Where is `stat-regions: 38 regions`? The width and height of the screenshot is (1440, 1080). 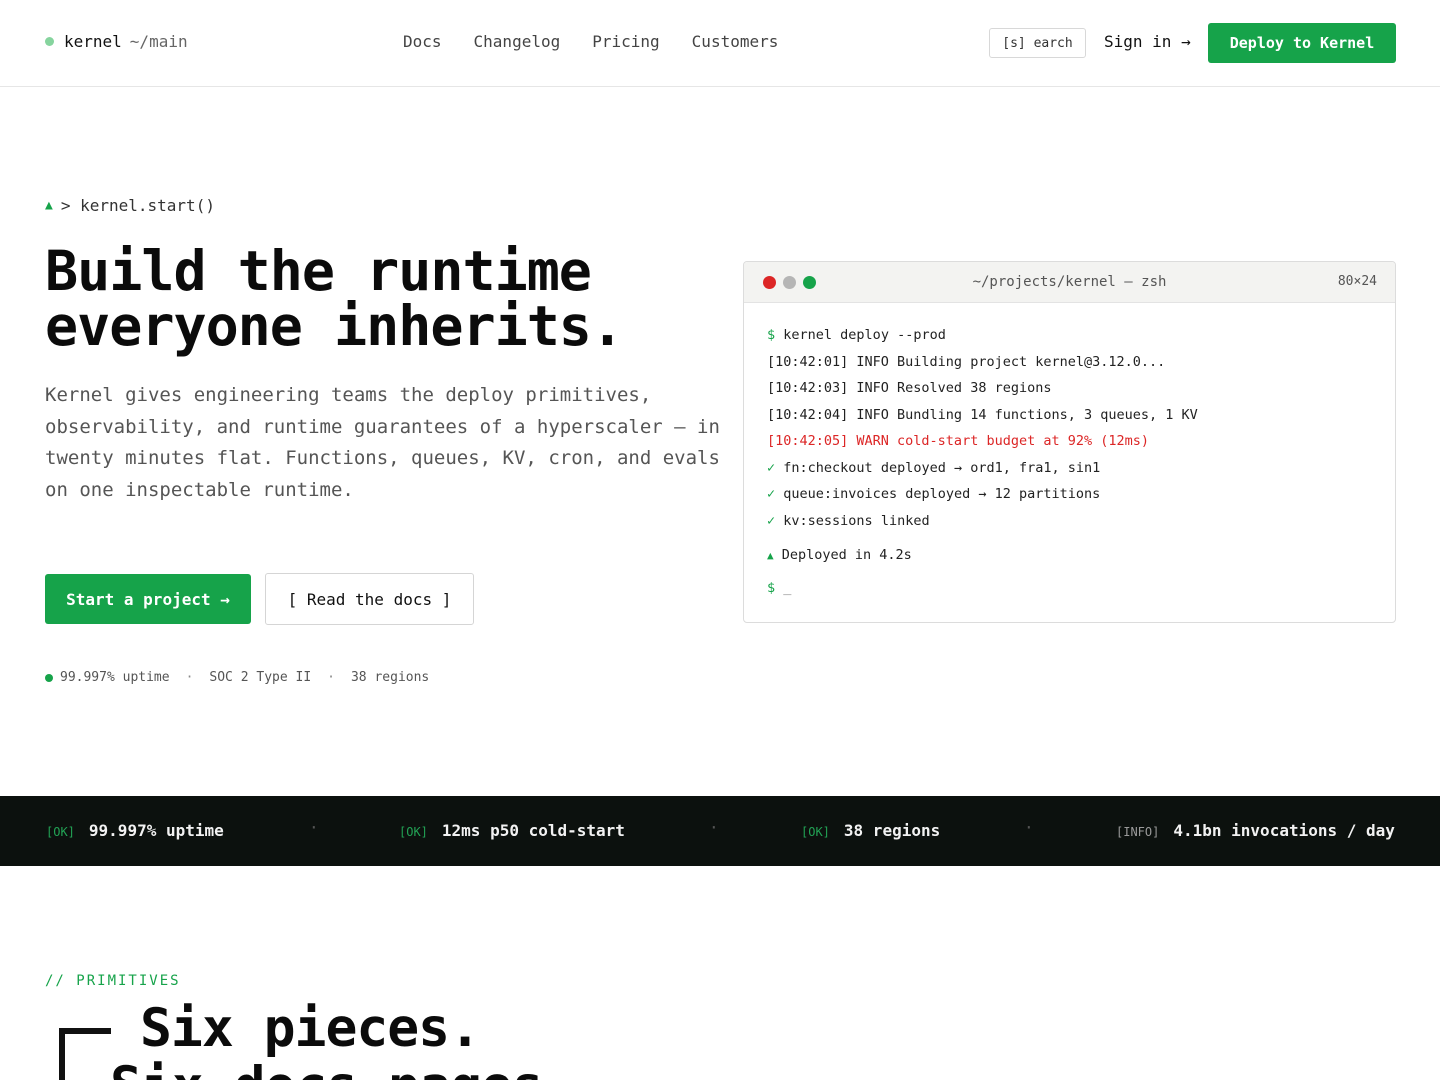
stat-regions: 38 regions is located at coordinates (390, 677).